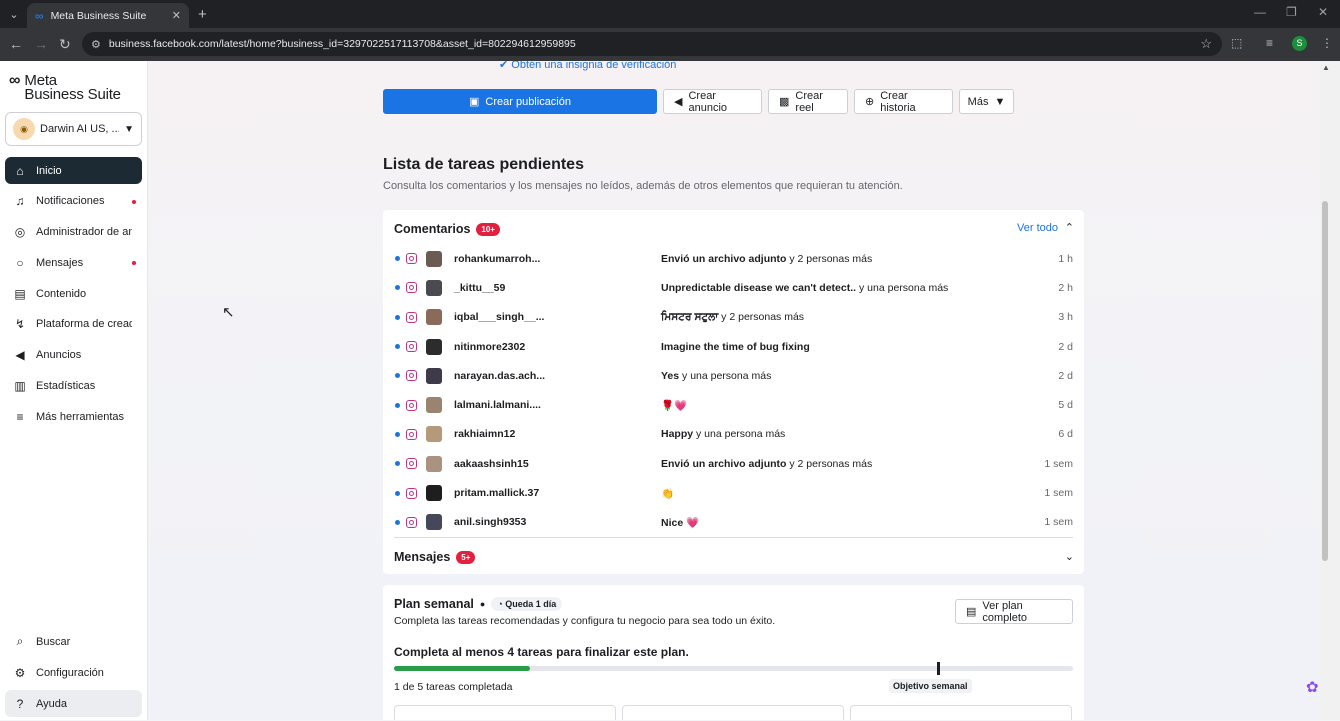 The height and width of the screenshot is (721, 1340). I want to click on bookmark-star-icon: ☆, so click(1206, 44).